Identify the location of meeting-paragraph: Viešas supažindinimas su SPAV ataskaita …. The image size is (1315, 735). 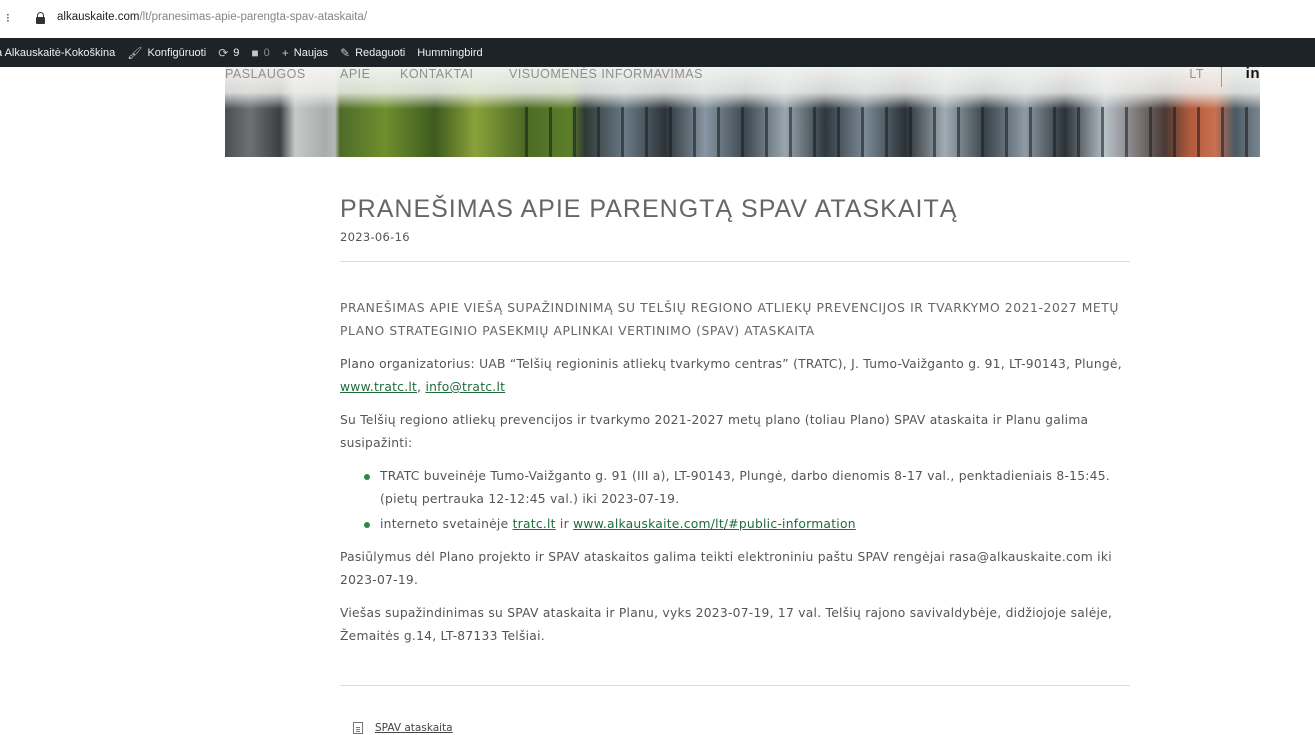
(726, 624).